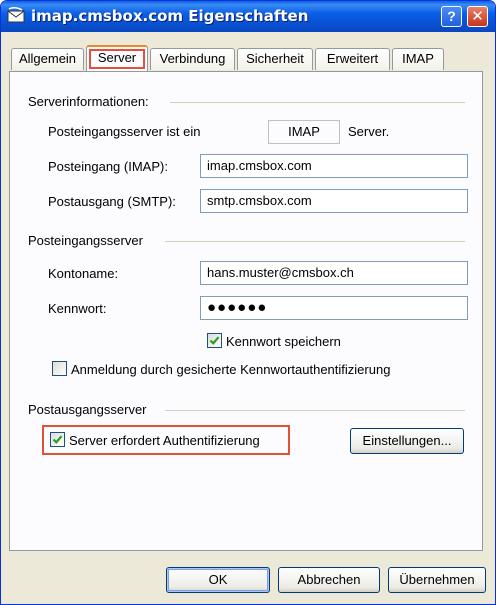 The image size is (496, 605). I want to click on incoming-server-heading: Posteingangsserver, so click(87, 240).